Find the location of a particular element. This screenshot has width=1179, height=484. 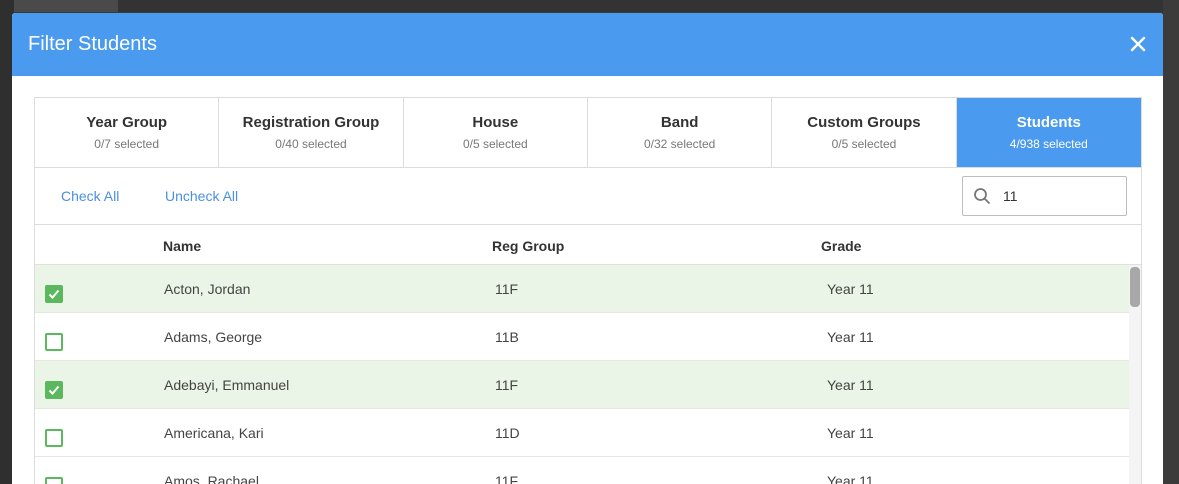

student-reg-group: 11B is located at coordinates (507, 337).